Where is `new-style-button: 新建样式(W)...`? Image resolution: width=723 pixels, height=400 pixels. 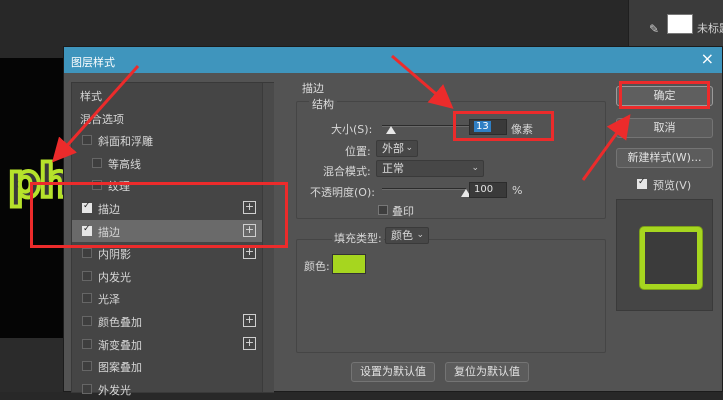
new-style-button: 新建样式(W)... is located at coordinates (664, 158).